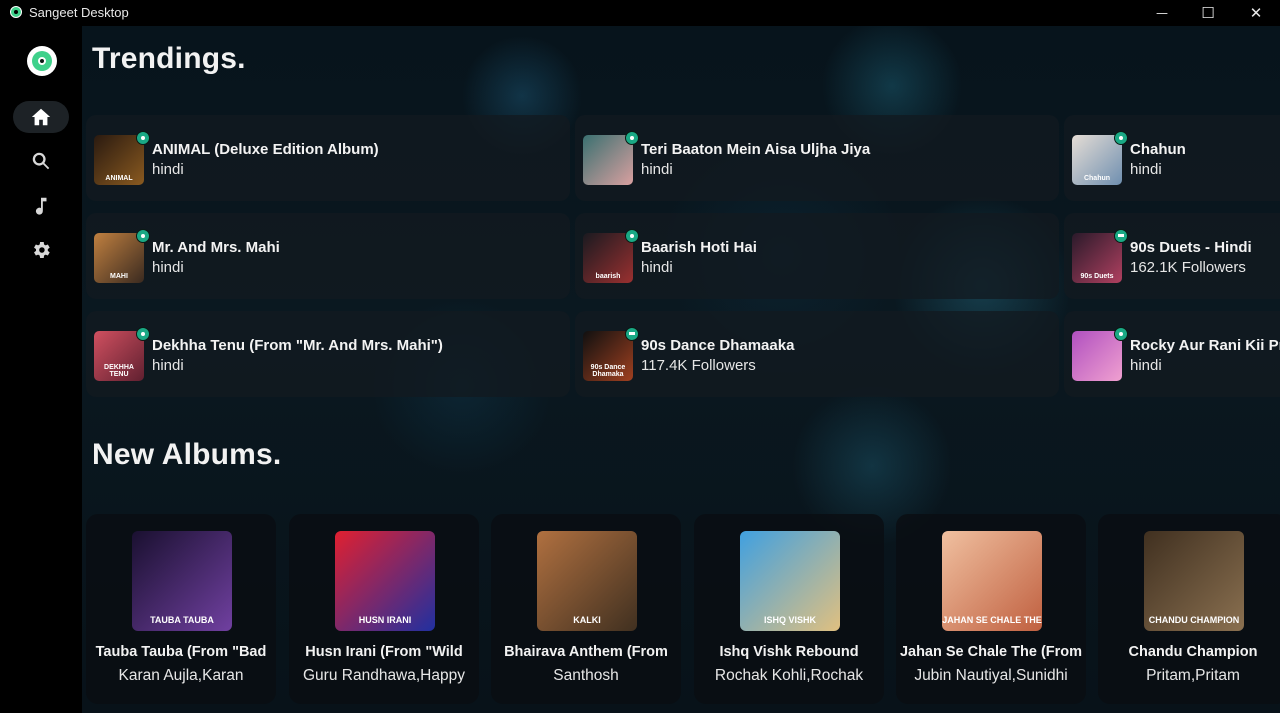  What do you see at coordinates (1193, 652) in the screenshot?
I see `album-title: Chandu Champion` at bounding box center [1193, 652].